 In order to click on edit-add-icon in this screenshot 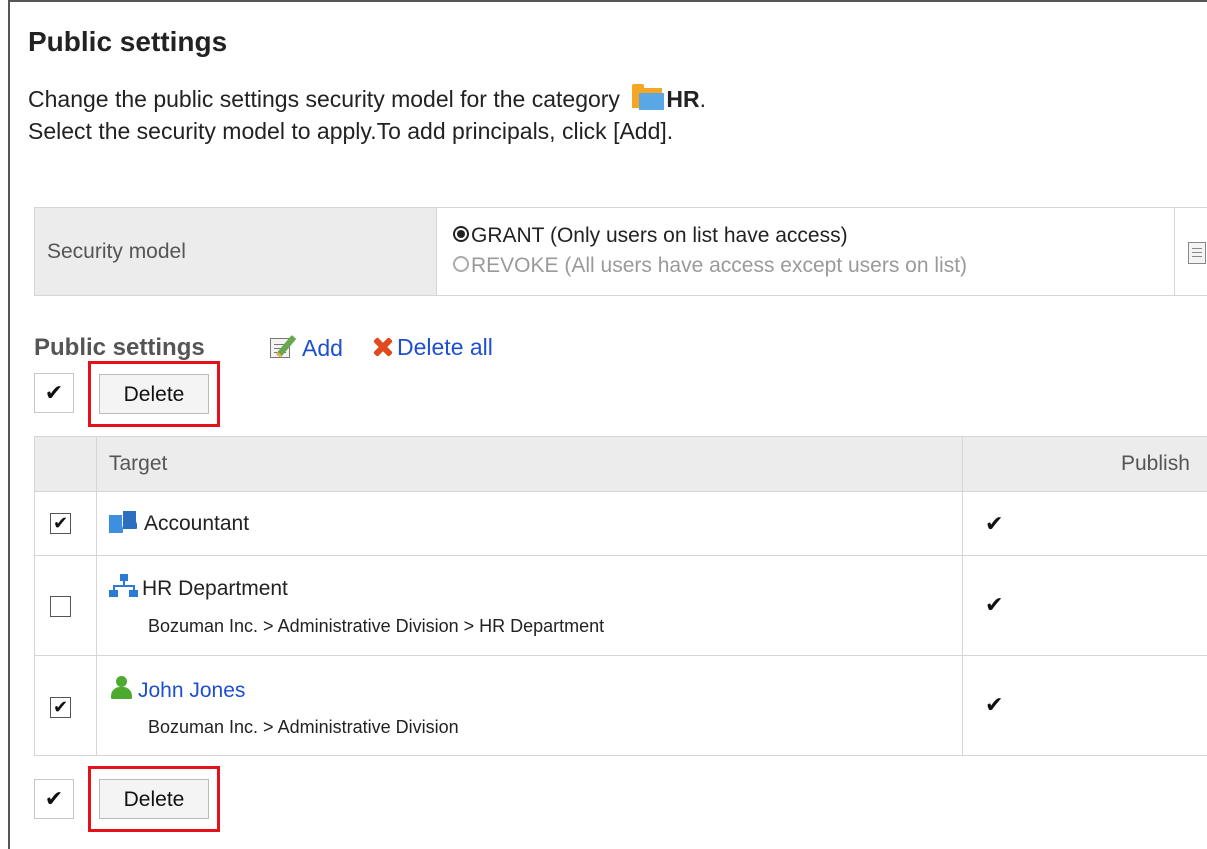, I will do `click(284, 347)`.